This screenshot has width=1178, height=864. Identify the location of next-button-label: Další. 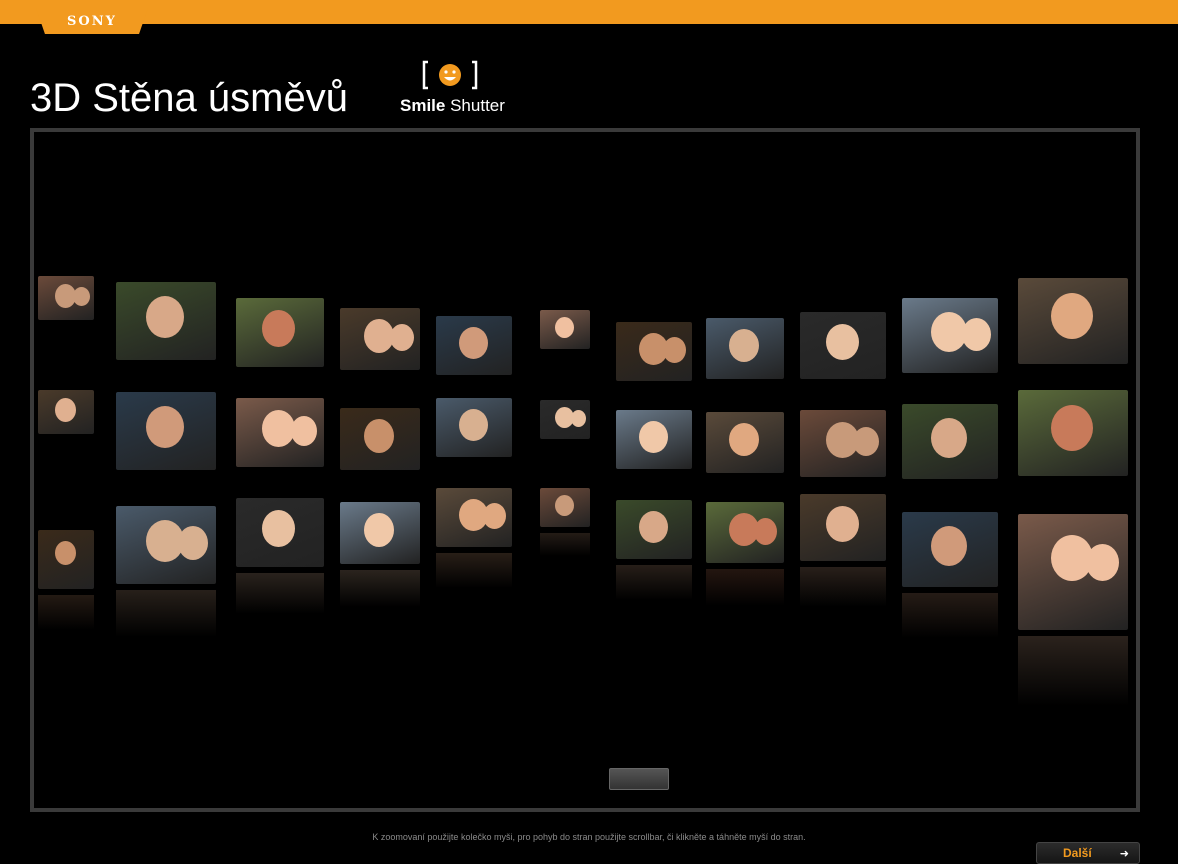
(1077, 853).